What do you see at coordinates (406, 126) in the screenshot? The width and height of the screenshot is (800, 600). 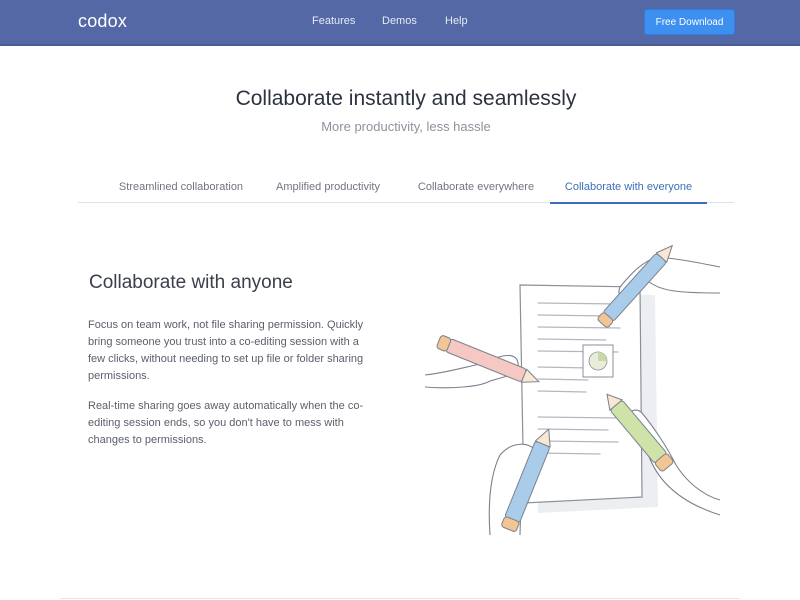 I see `hero-subtitle: More productivity, less hassle` at bounding box center [406, 126].